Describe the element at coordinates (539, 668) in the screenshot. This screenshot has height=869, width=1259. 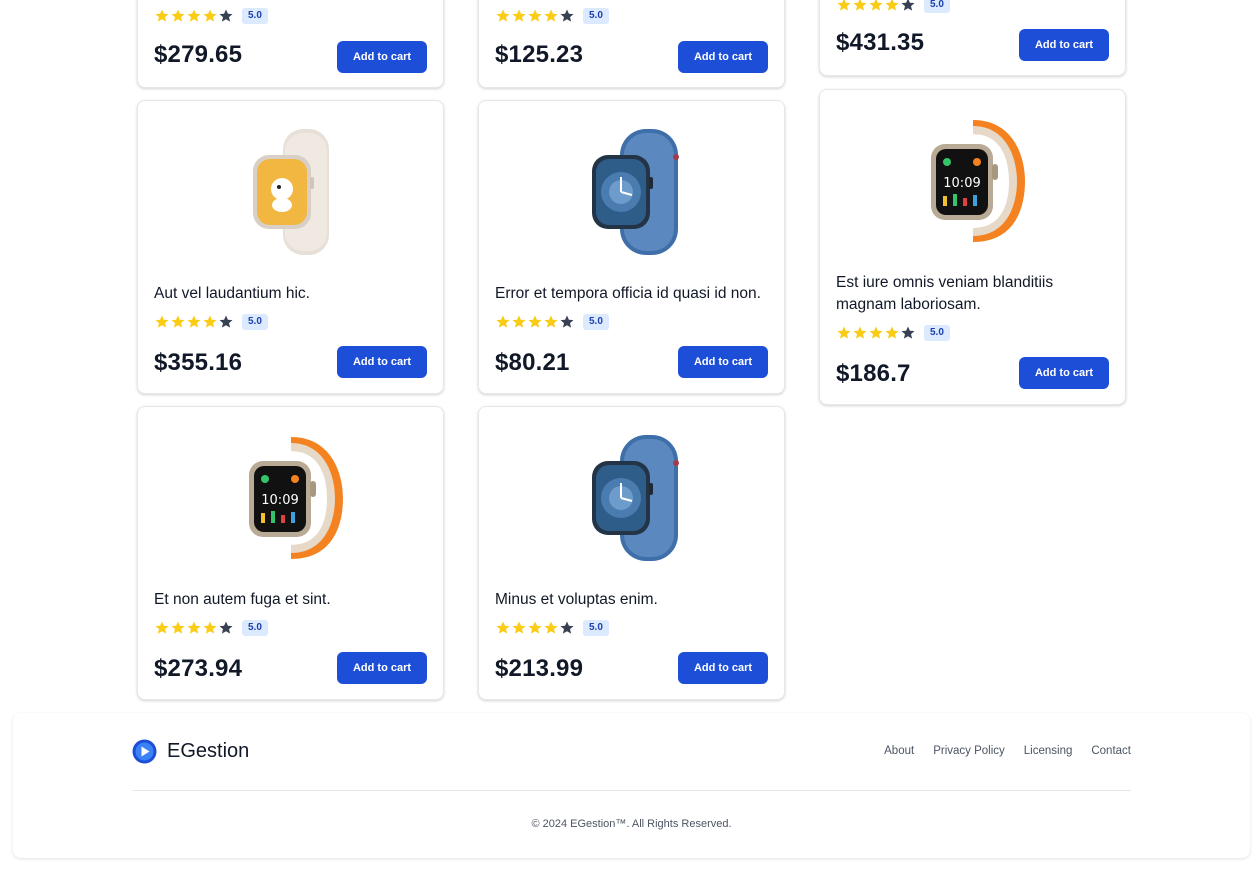
I see `product-price: $213.99` at that location.